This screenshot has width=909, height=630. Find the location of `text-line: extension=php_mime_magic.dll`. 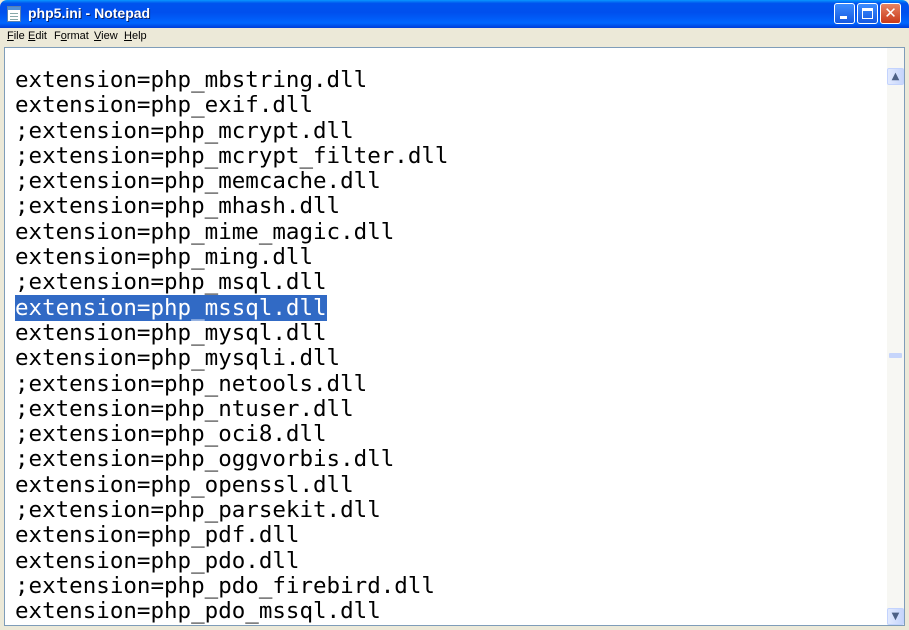

text-line: extension=php_mime_magic.dll is located at coordinates (450, 231).